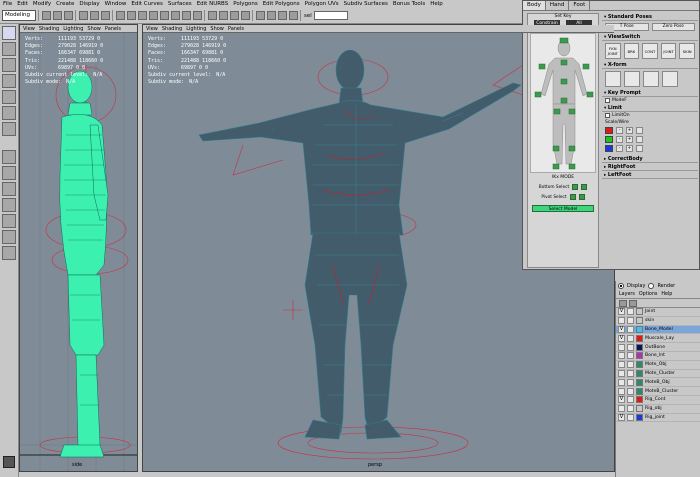 This screenshot has width=700, height=477. I want to click on persp-menu-shading: Shading, so click(172, 29).